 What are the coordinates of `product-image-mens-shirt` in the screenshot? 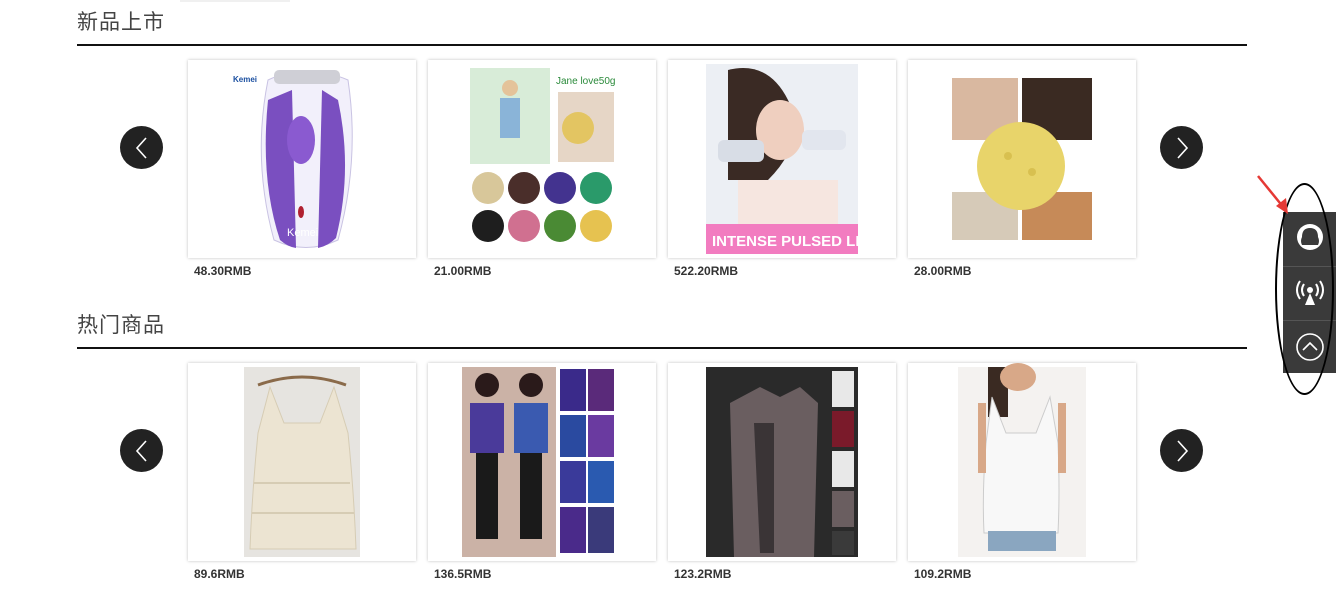 It's located at (782, 462).